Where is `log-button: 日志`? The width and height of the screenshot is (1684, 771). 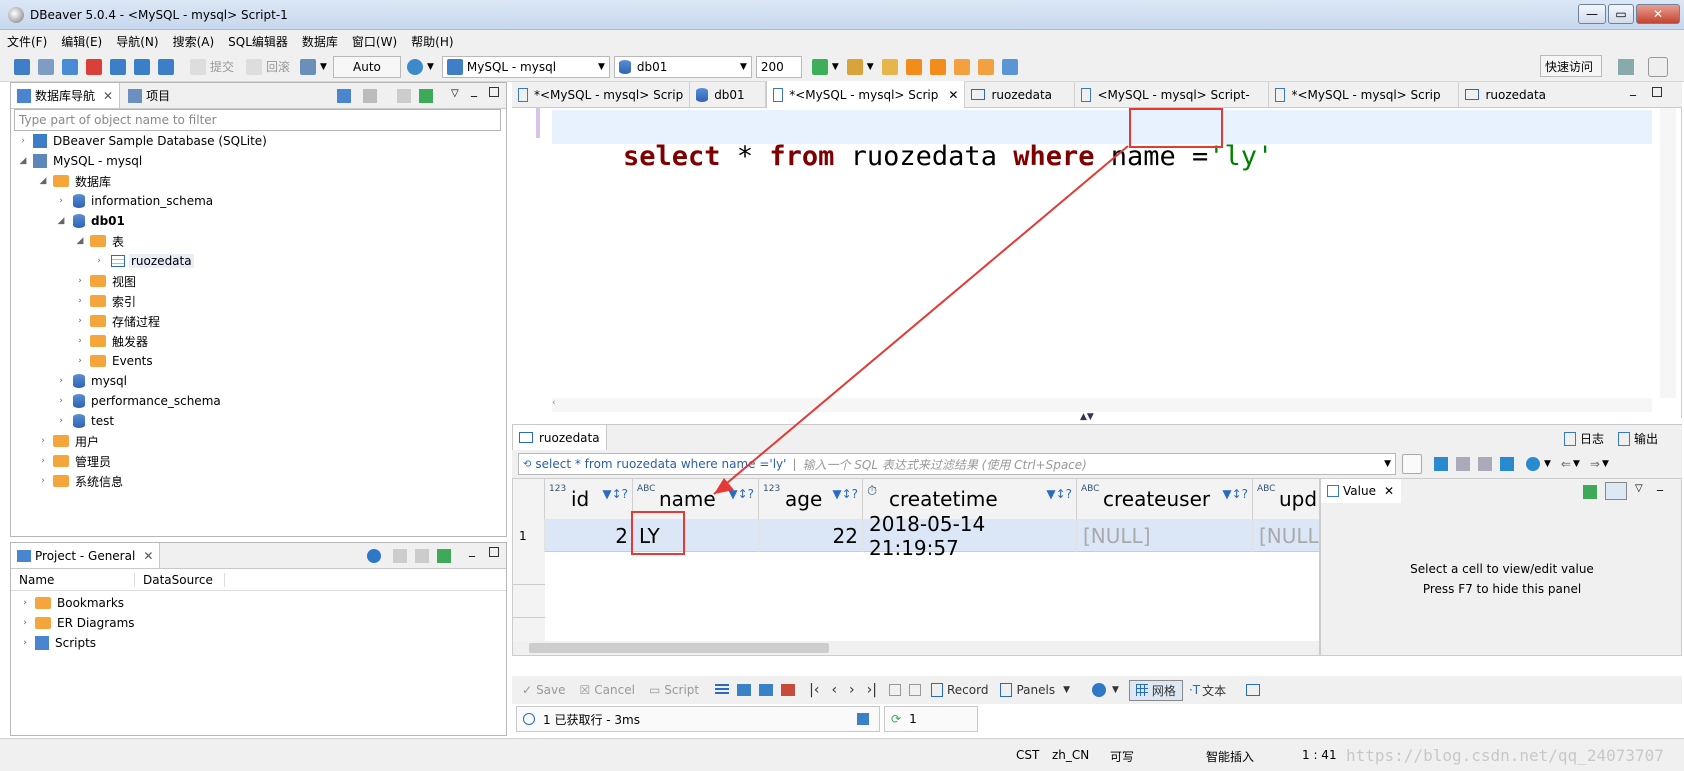
log-button: 日志 is located at coordinates (1584, 438).